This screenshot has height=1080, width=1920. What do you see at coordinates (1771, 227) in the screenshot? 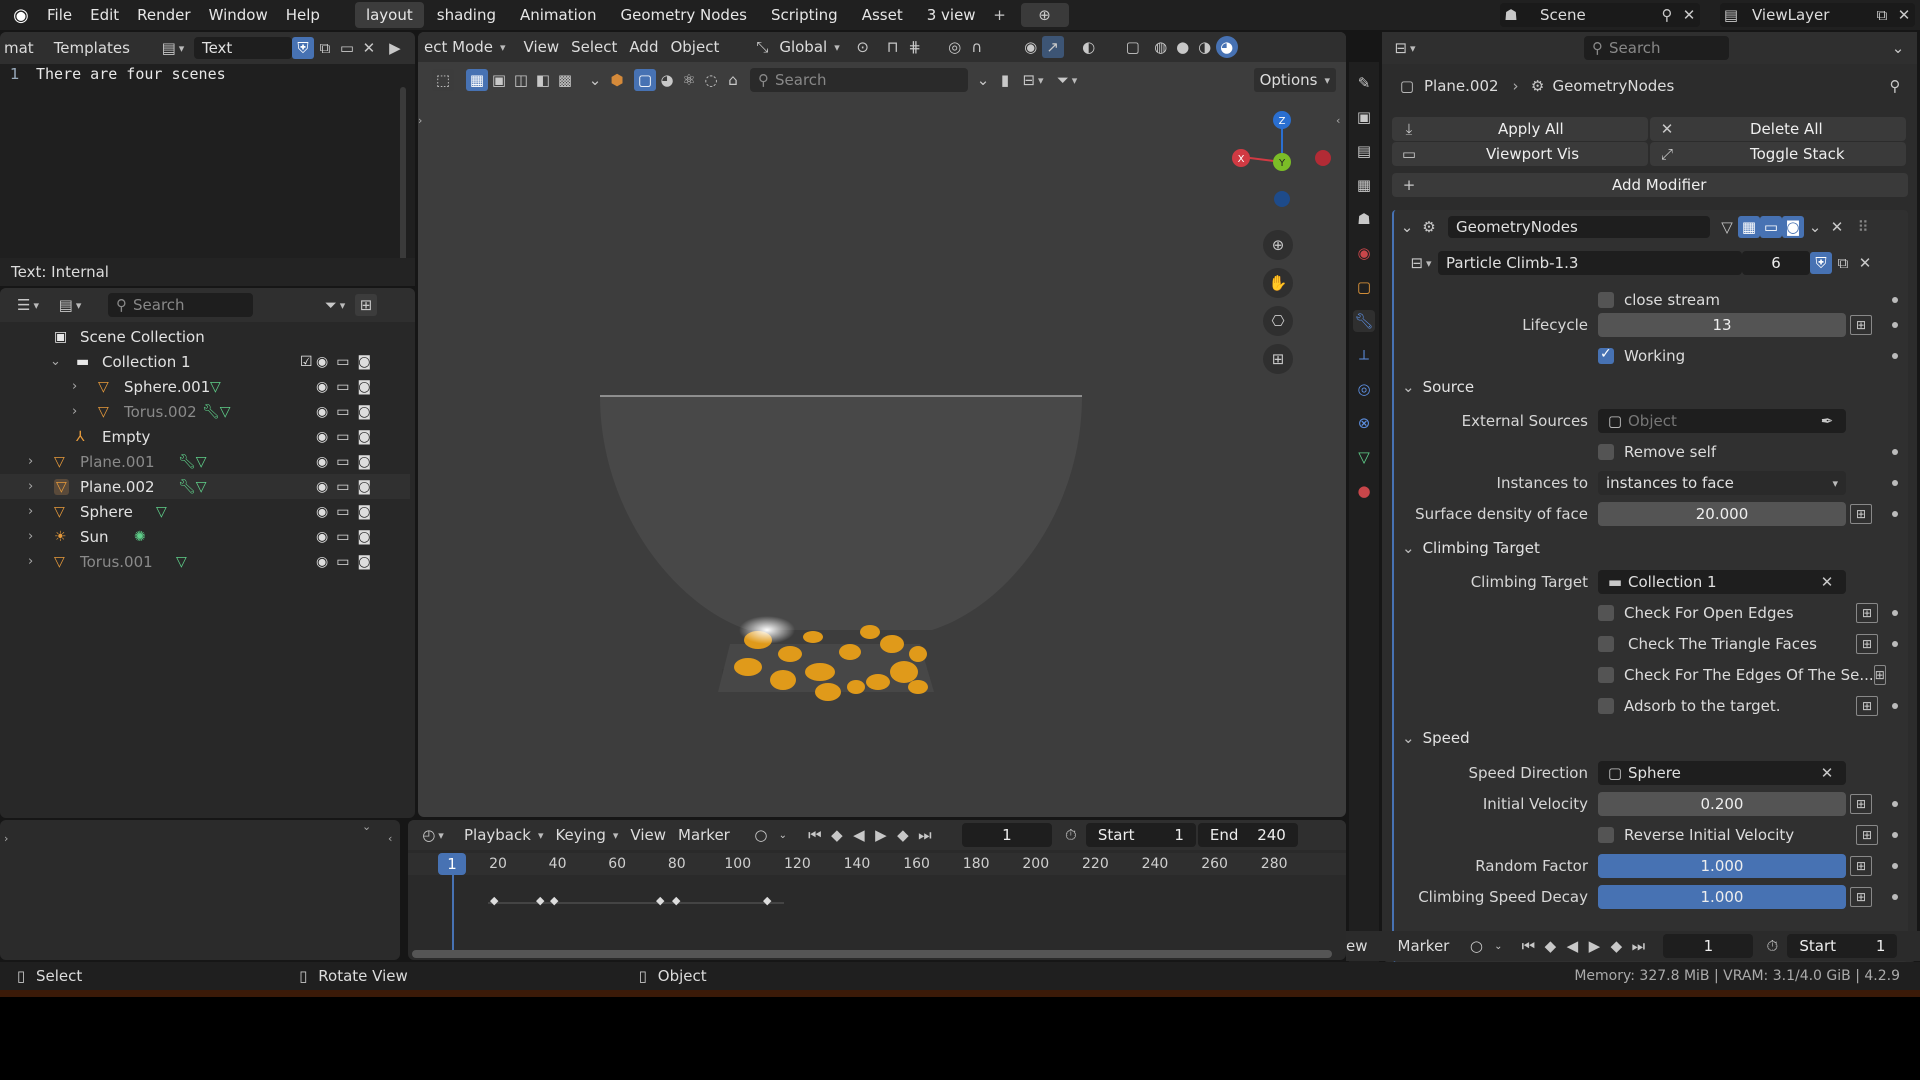
I see `viewport-display-icon: ▭` at bounding box center [1771, 227].